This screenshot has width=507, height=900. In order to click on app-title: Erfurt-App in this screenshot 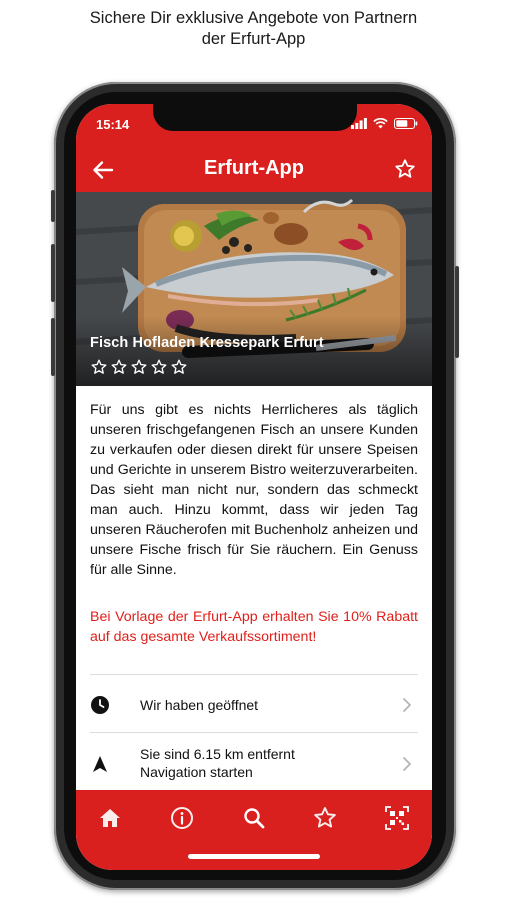, I will do `click(254, 168)`.